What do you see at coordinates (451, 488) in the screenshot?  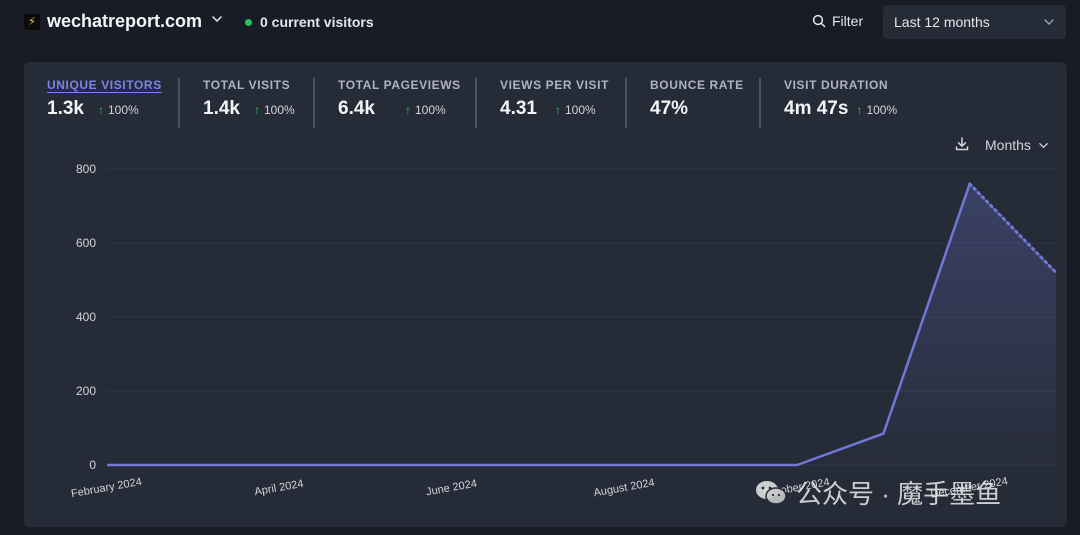 I see `x-tick-label: June 2024` at bounding box center [451, 488].